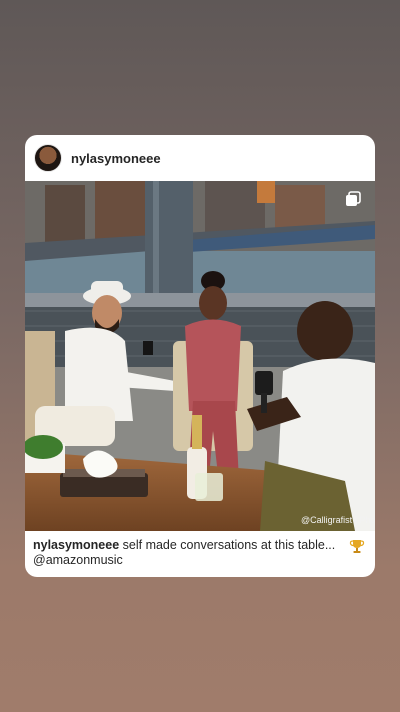  What do you see at coordinates (48, 158) in the screenshot?
I see `avatar` at bounding box center [48, 158].